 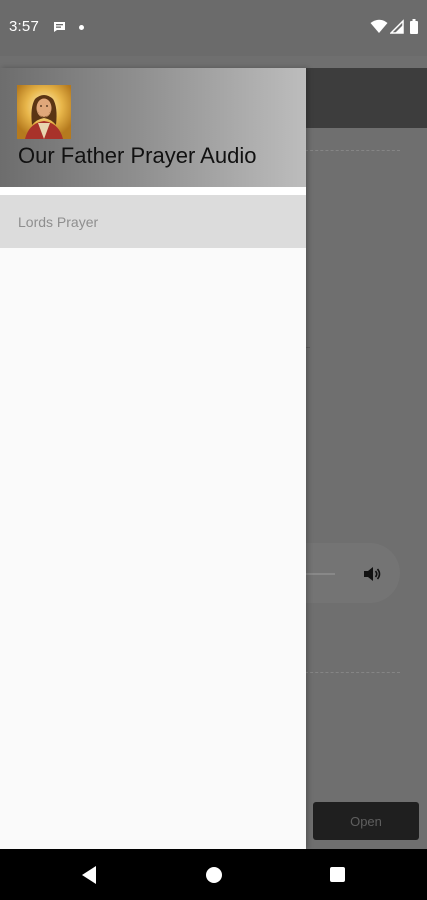 I want to click on drawer-item-lords-prayer: Lords Prayer, so click(x=153, y=221).